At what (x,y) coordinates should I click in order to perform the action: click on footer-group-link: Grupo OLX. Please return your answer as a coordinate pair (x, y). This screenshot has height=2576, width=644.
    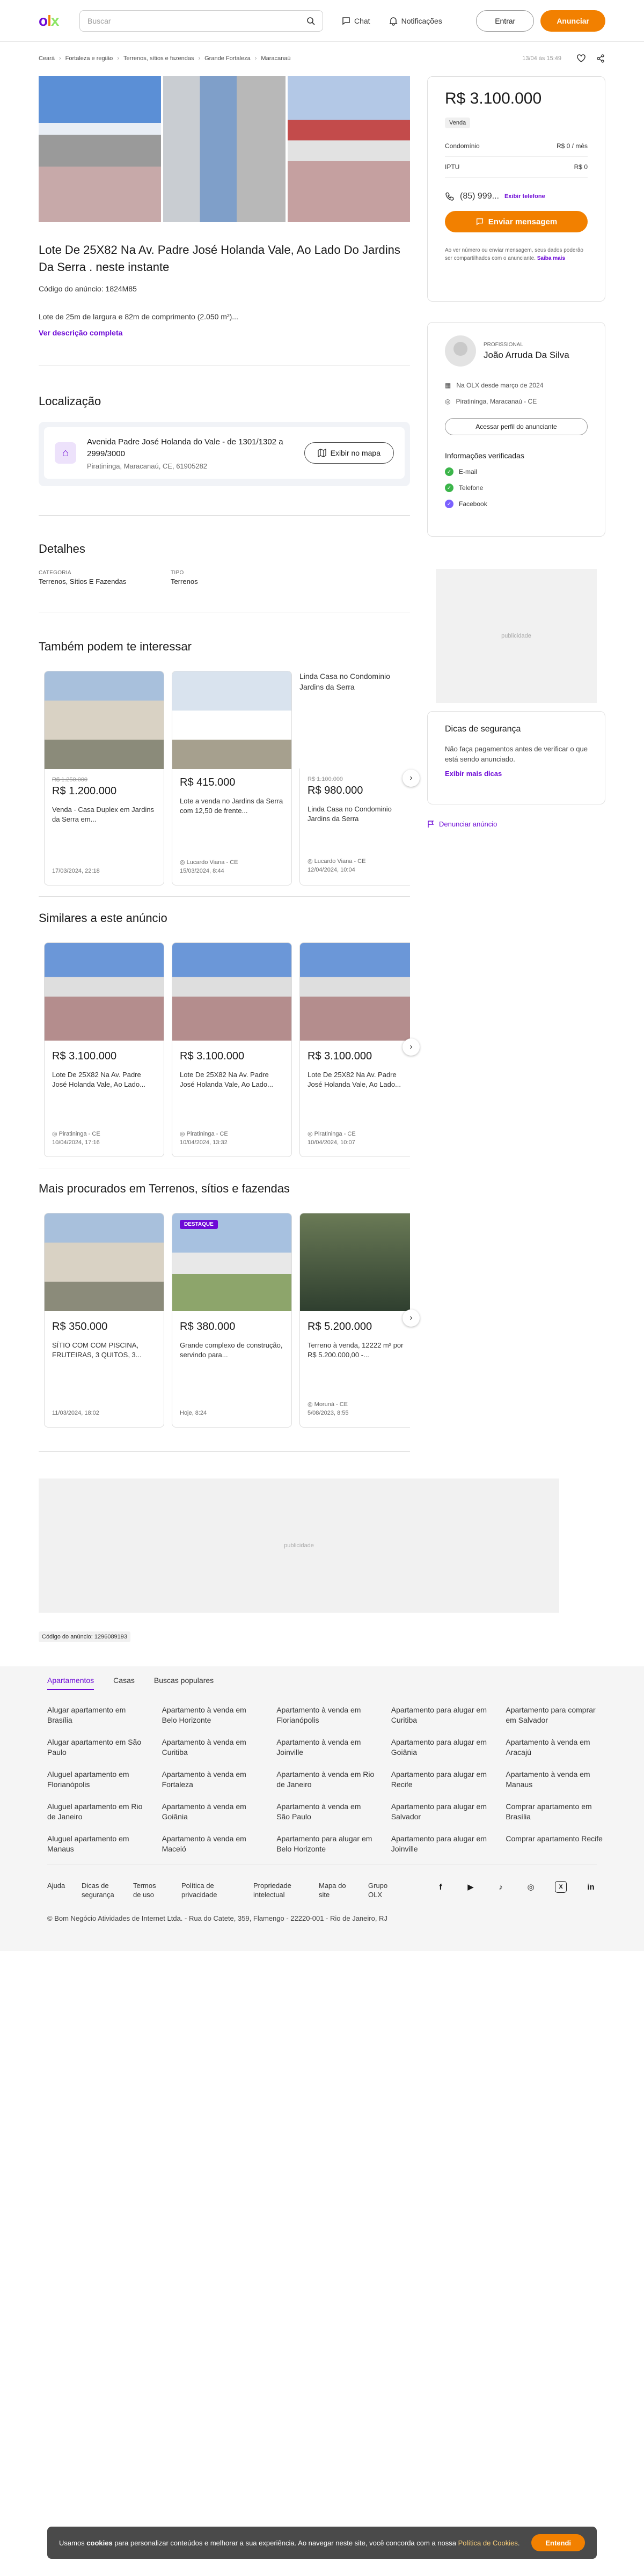
    Looking at the image, I should click on (379, 1890).